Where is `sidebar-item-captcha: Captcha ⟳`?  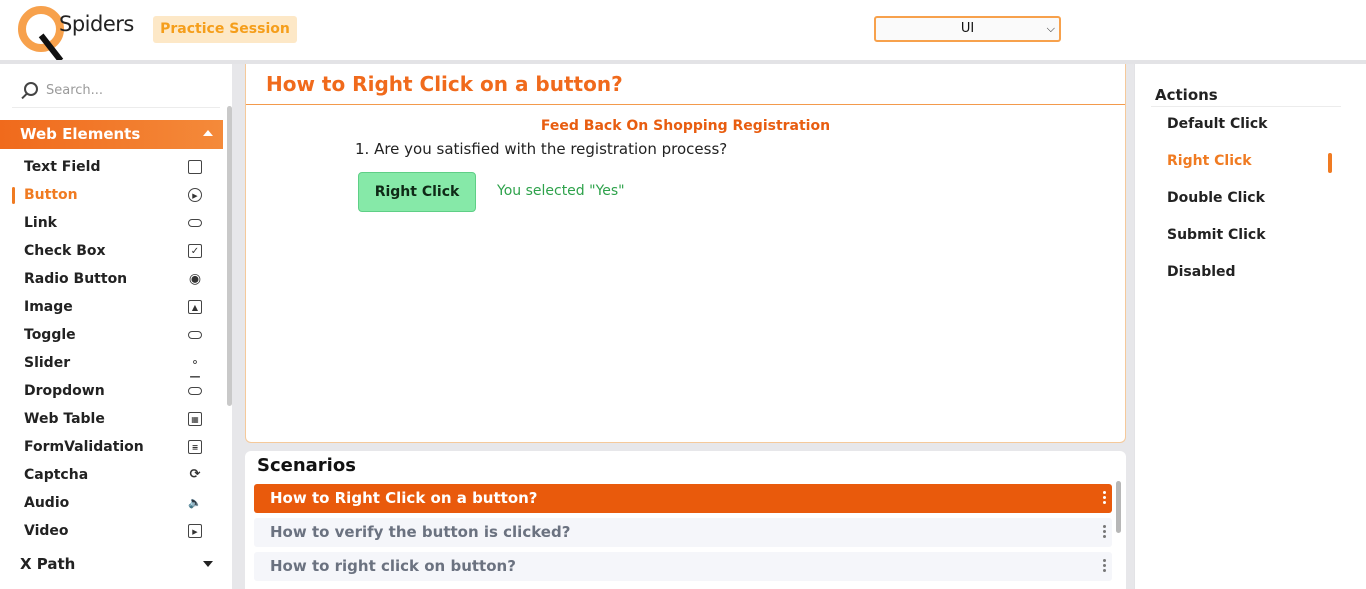 sidebar-item-captcha: Captcha ⟳ is located at coordinates (111, 475).